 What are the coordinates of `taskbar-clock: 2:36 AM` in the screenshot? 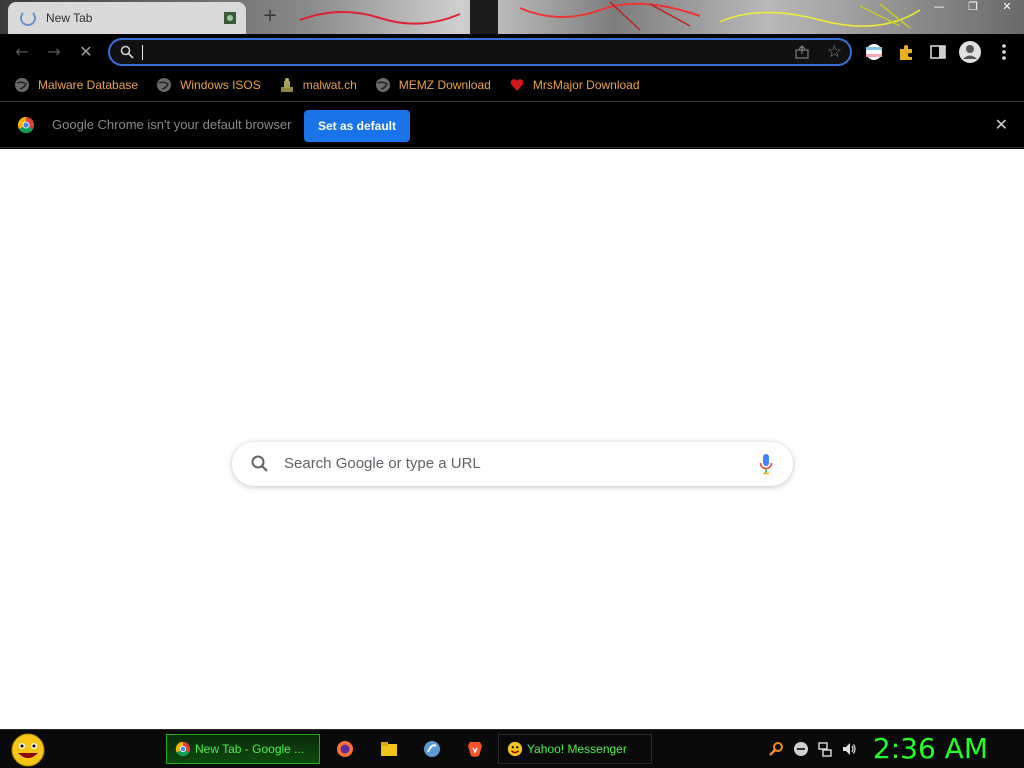 It's located at (930, 748).